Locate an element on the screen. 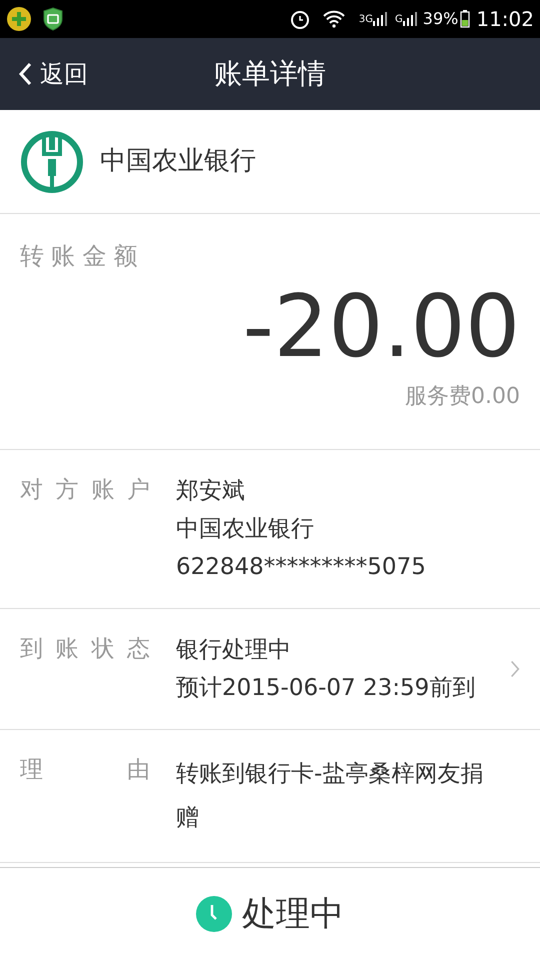 The width and height of the screenshot is (540, 960). amount-value: -20.00 is located at coordinates (381, 327).